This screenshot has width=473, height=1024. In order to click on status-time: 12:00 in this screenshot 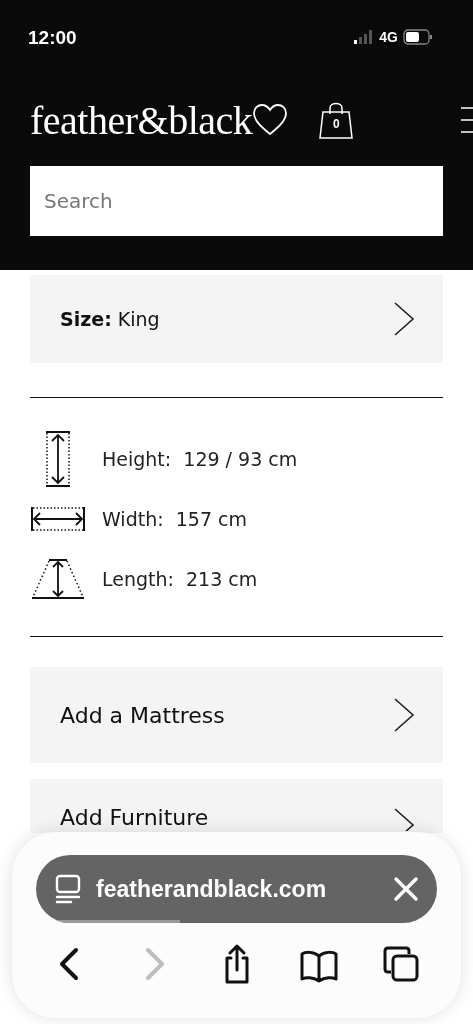, I will do `click(52, 38)`.